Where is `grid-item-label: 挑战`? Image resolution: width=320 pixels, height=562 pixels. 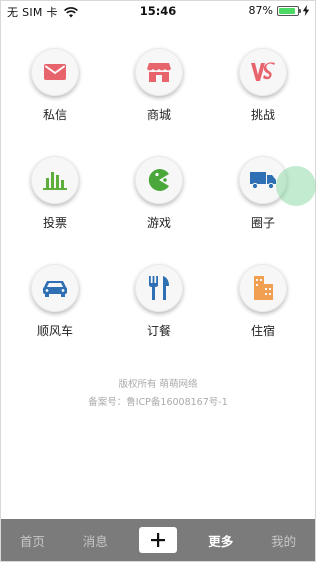
grid-item-label: 挑战 is located at coordinates (262, 115).